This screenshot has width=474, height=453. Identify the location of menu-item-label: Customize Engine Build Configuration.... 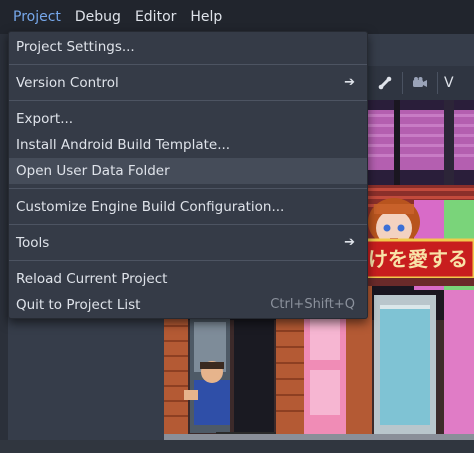
(150, 207).